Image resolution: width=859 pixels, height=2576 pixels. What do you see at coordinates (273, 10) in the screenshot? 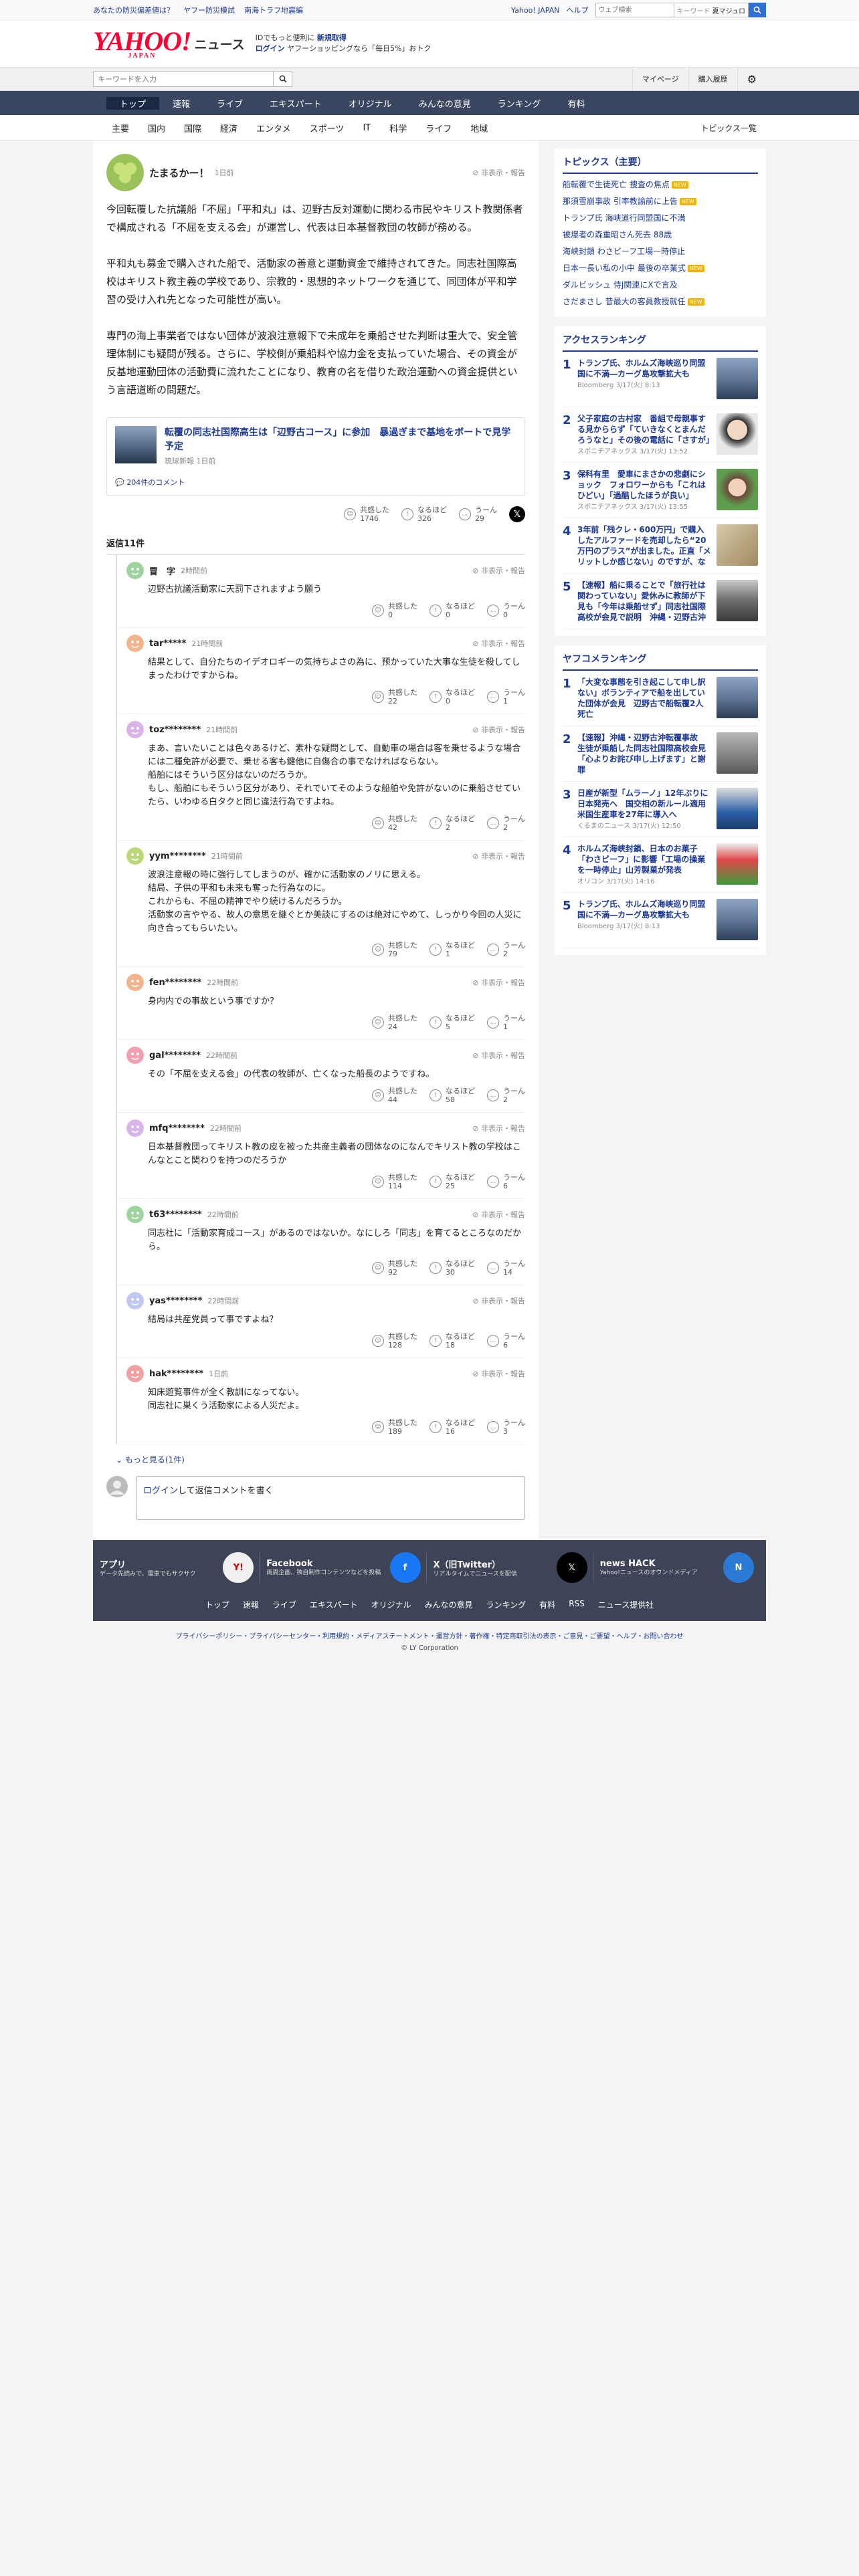
I see `top-link-nankai: 南海トラフ地震編` at bounding box center [273, 10].